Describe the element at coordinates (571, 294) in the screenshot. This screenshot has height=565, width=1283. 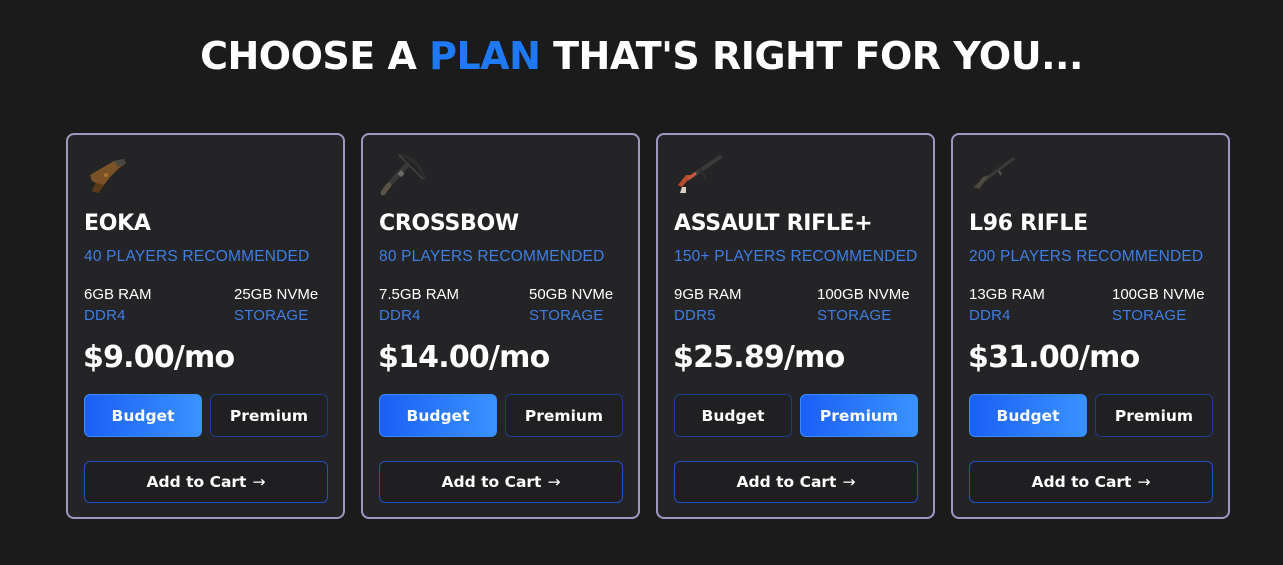
I see `storage-value: 50GB NVMe` at that location.